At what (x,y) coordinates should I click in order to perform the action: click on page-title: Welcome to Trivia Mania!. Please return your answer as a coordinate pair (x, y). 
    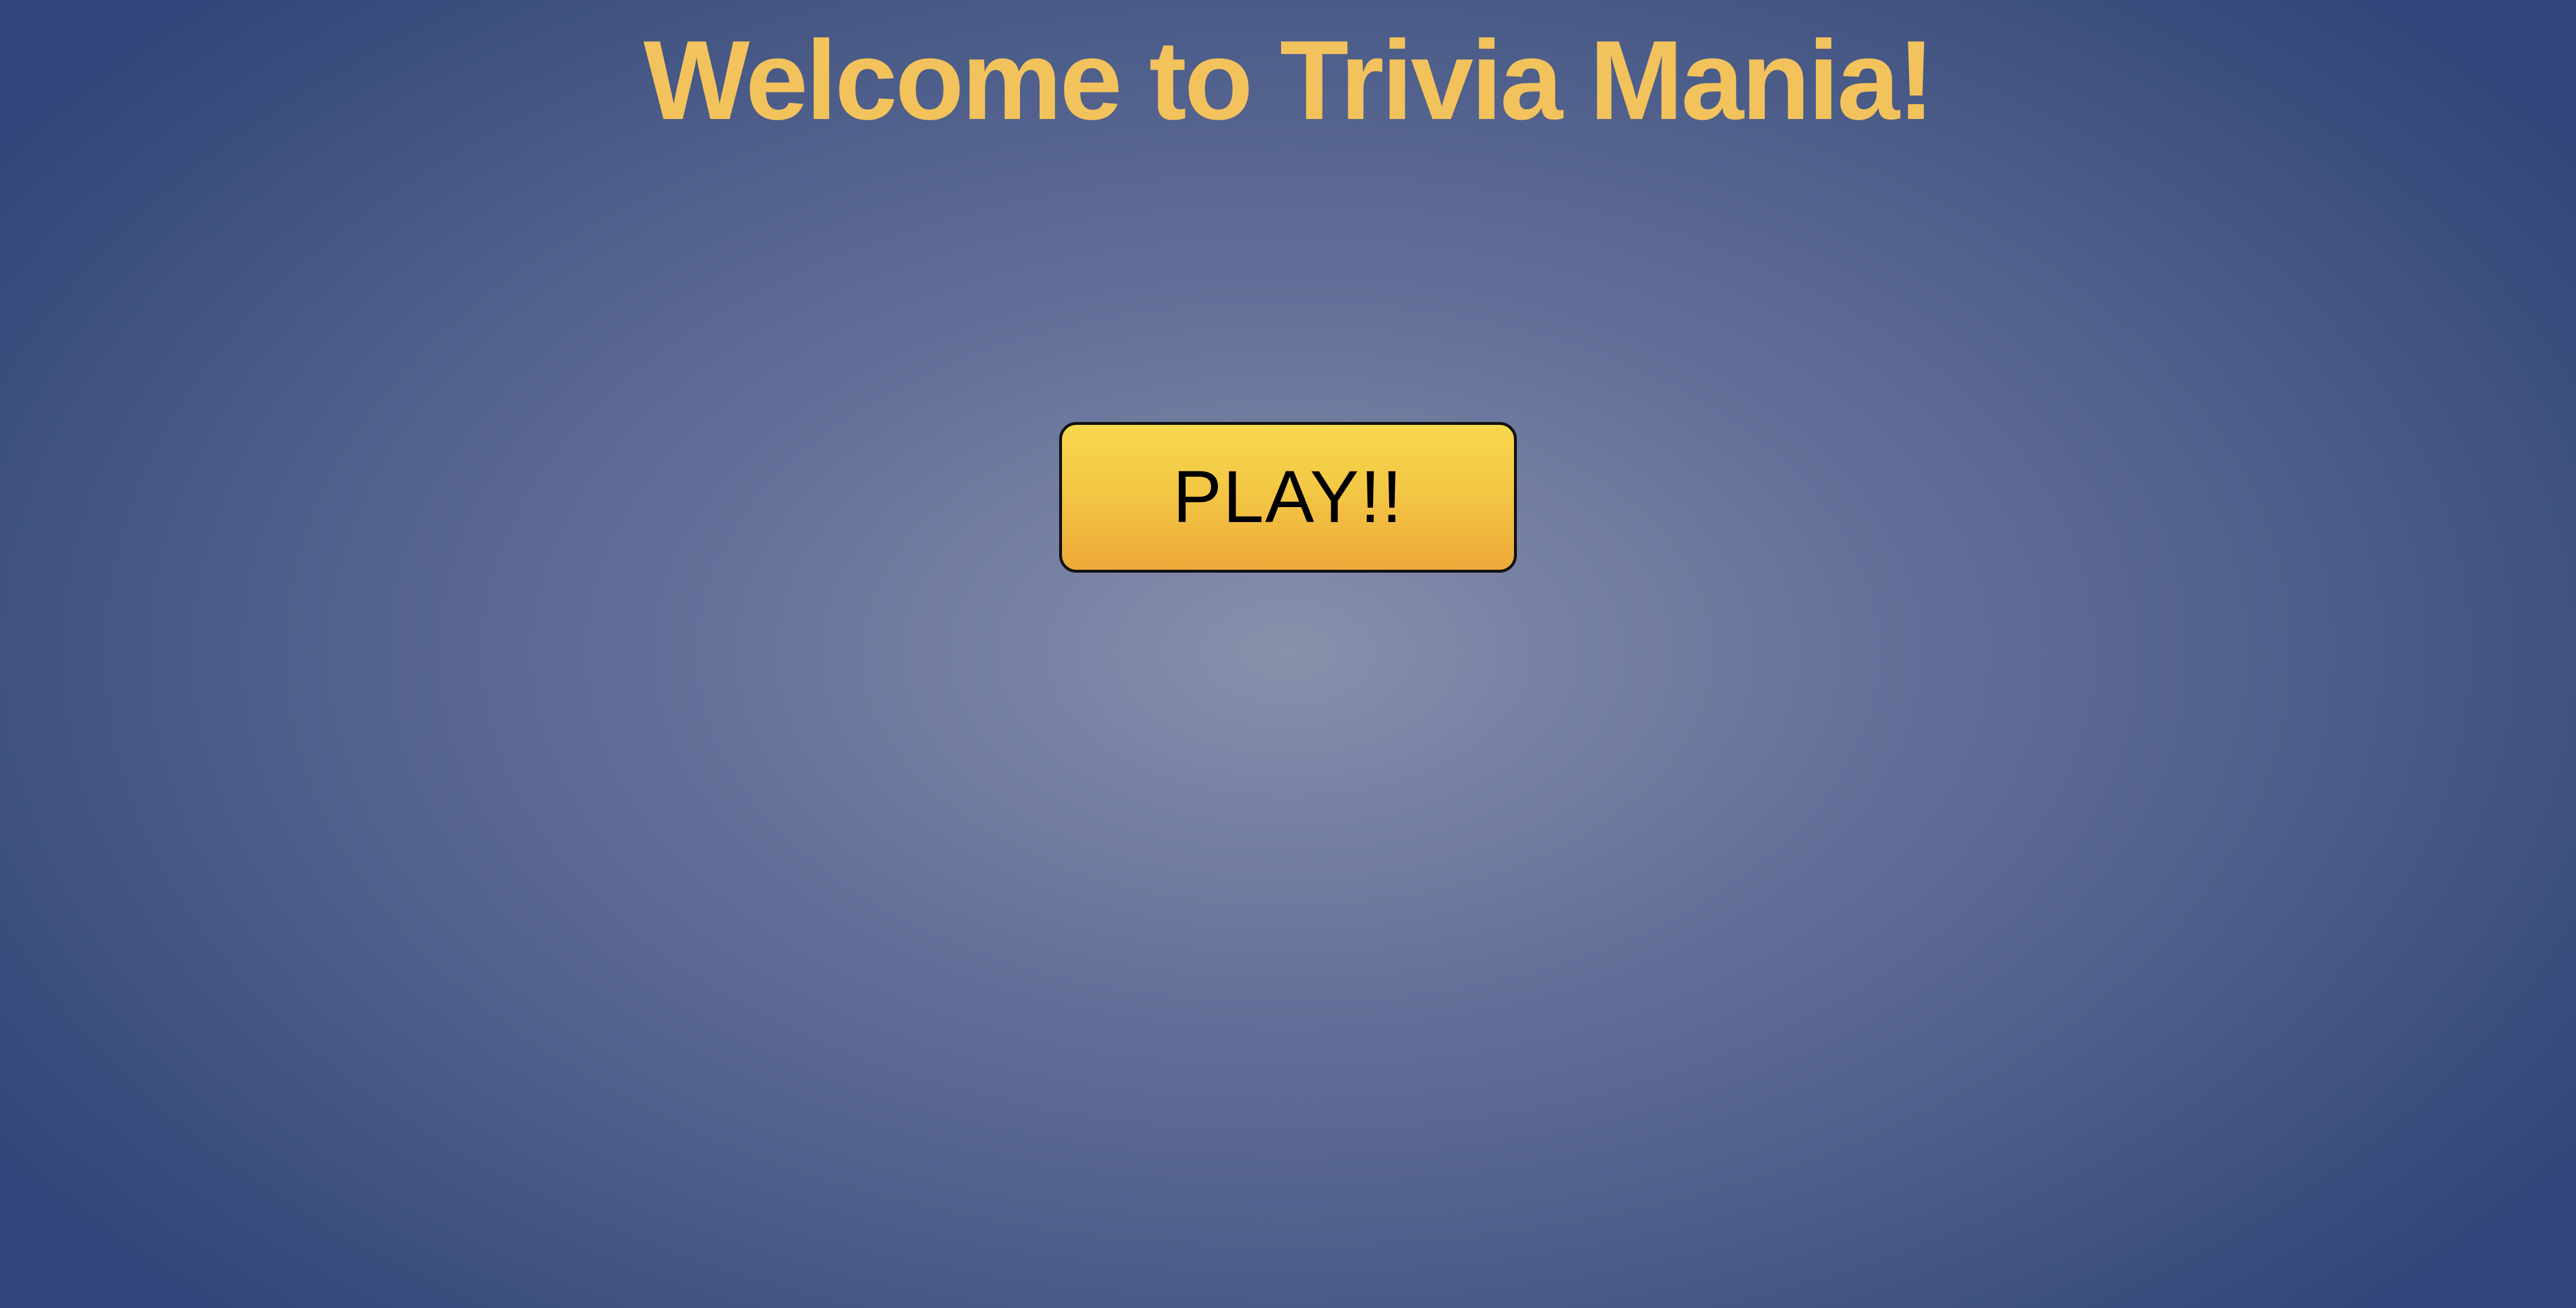
    Looking at the image, I should click on (1289, 80).